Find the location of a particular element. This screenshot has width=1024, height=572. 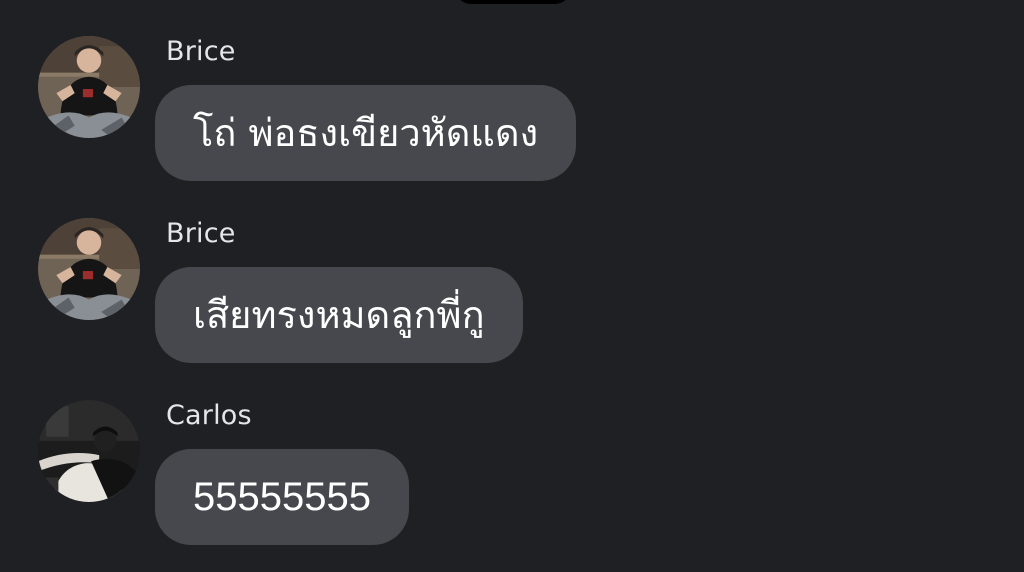

message-text: เสียทรงหมดลูกพี่กู is located at coordinates (339, 315).